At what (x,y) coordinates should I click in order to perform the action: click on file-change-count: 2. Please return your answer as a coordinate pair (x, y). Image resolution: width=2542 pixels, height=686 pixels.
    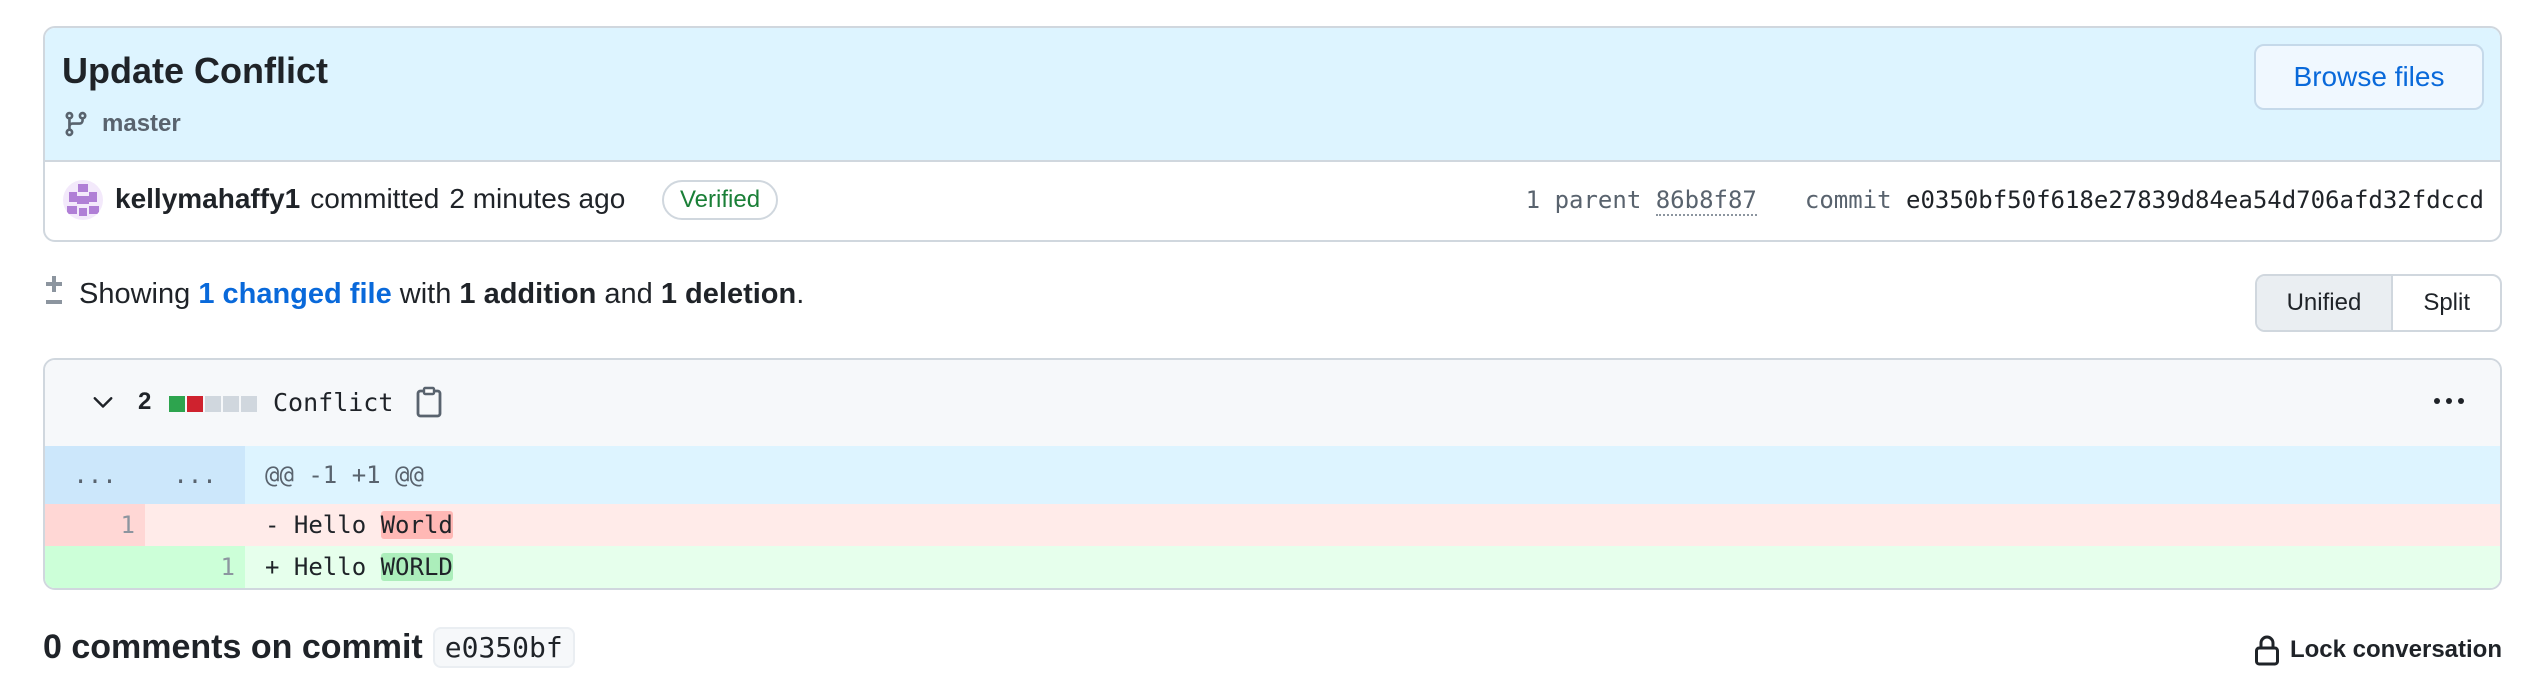
    Looking at the image, I should click on (145, 401).